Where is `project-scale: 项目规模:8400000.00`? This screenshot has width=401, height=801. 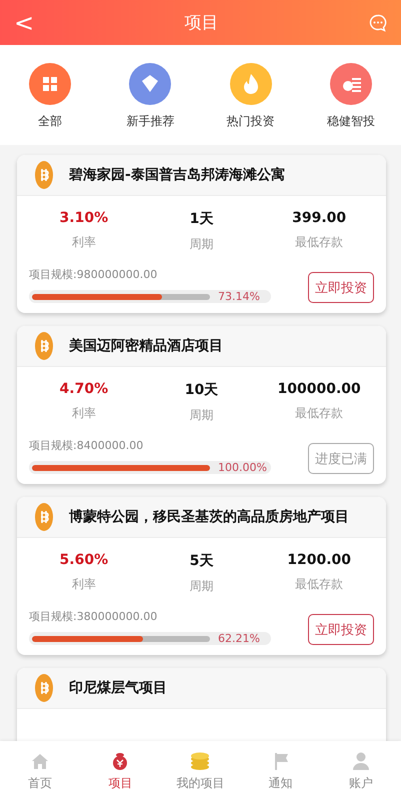
project-scale: 项目规模:8400000.00 is located at coordinates (86, 445).